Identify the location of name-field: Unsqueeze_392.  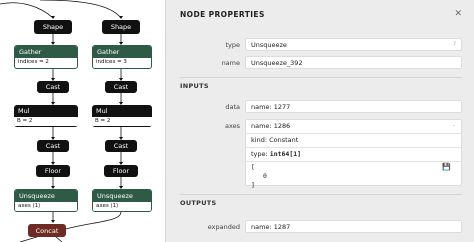
(353, 62).